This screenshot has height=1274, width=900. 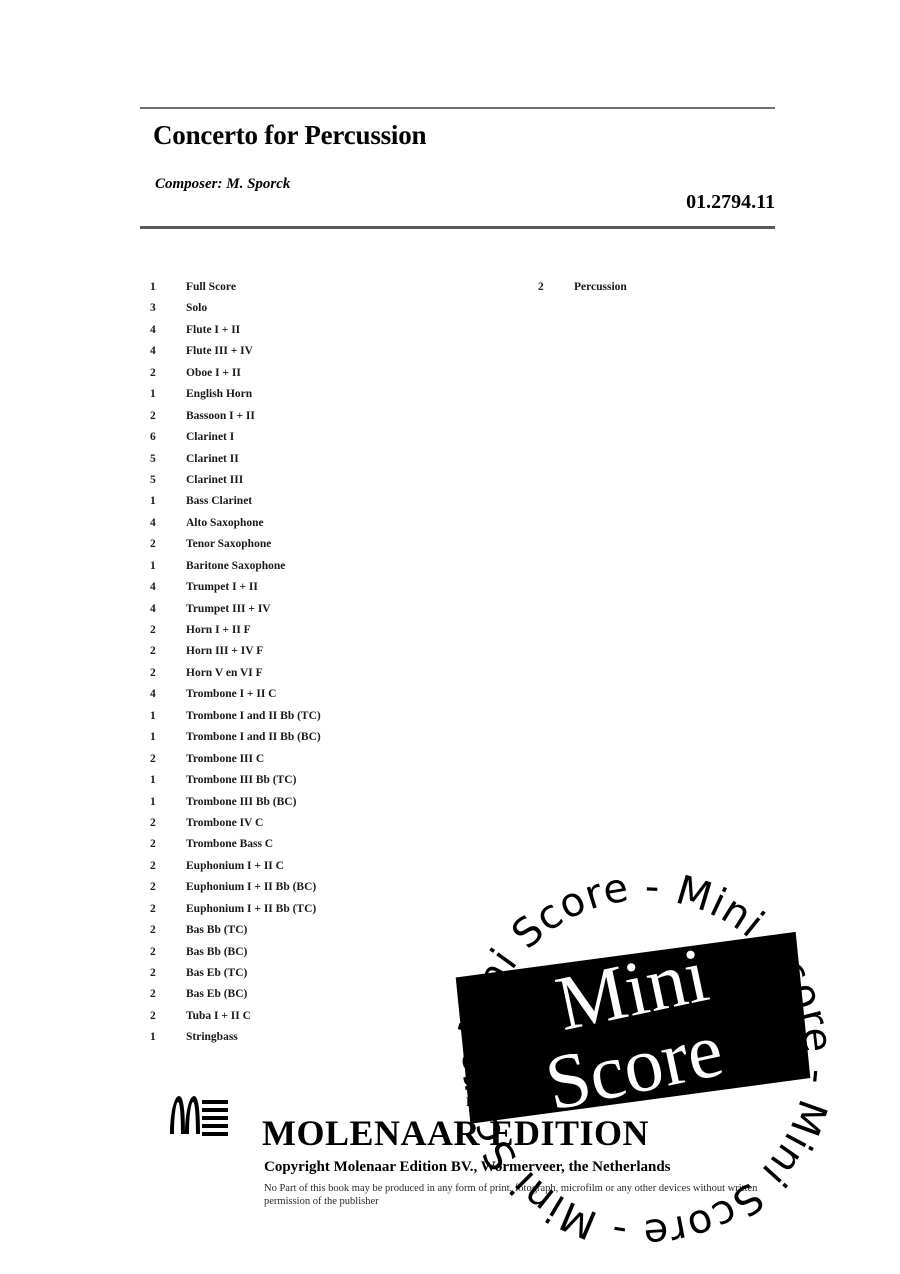 What do you see at coordinates (212, 458) in the screenshot?
I see `instrument-name: Clarinet II` at bounding box center [212, 458].